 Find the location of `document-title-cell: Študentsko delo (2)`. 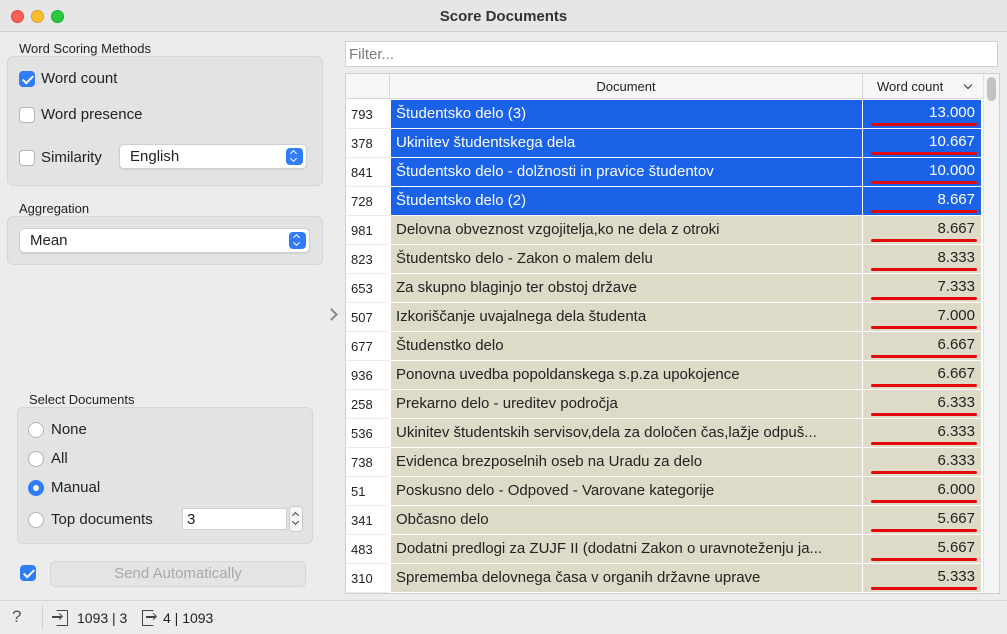

document-title-cell: Študentsko delo (2) is located at coordinates (626, 201).